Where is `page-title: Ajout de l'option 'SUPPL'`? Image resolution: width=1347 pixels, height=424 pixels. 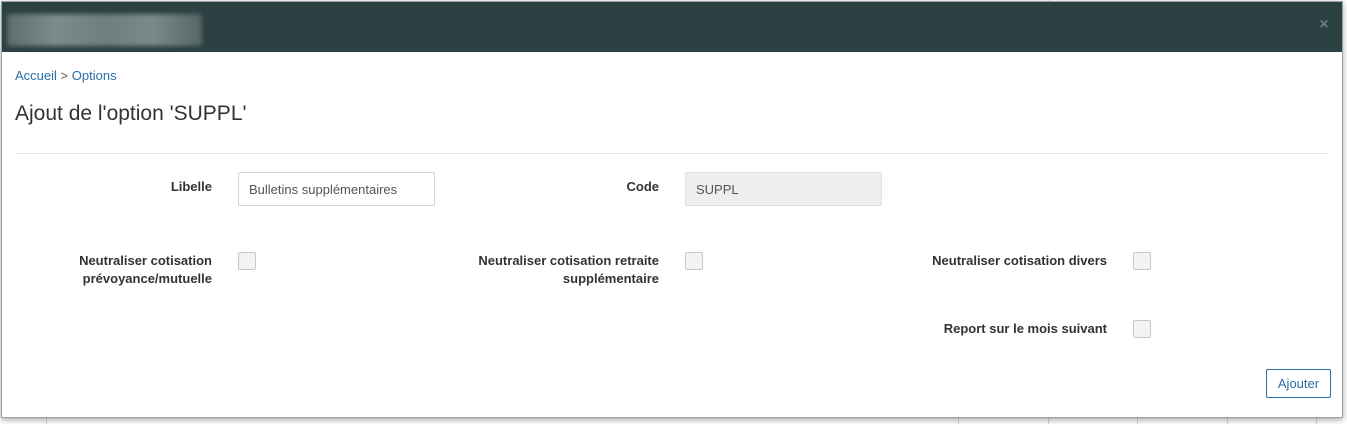
page-title: Ajout de l'option 'SUPPL' is located at coordinates (131, 113).